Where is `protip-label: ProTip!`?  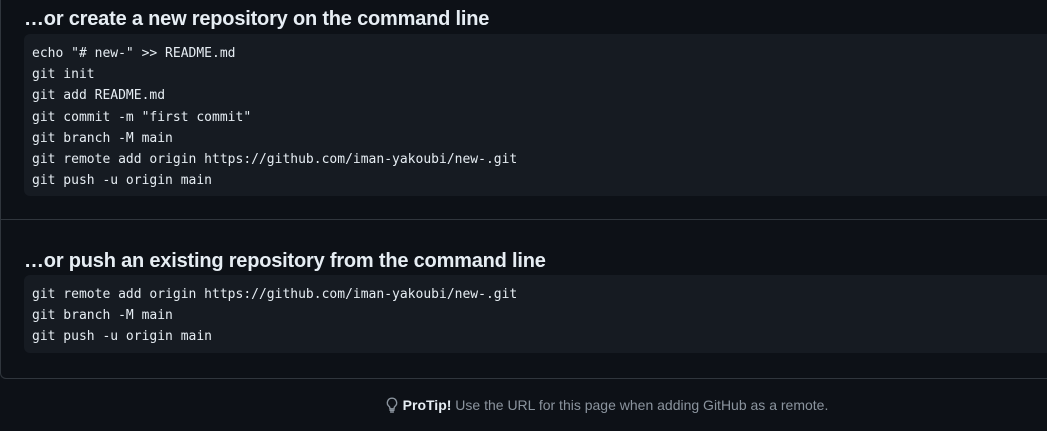
protip-label: ProTip! is located at coordinates (427, 405).